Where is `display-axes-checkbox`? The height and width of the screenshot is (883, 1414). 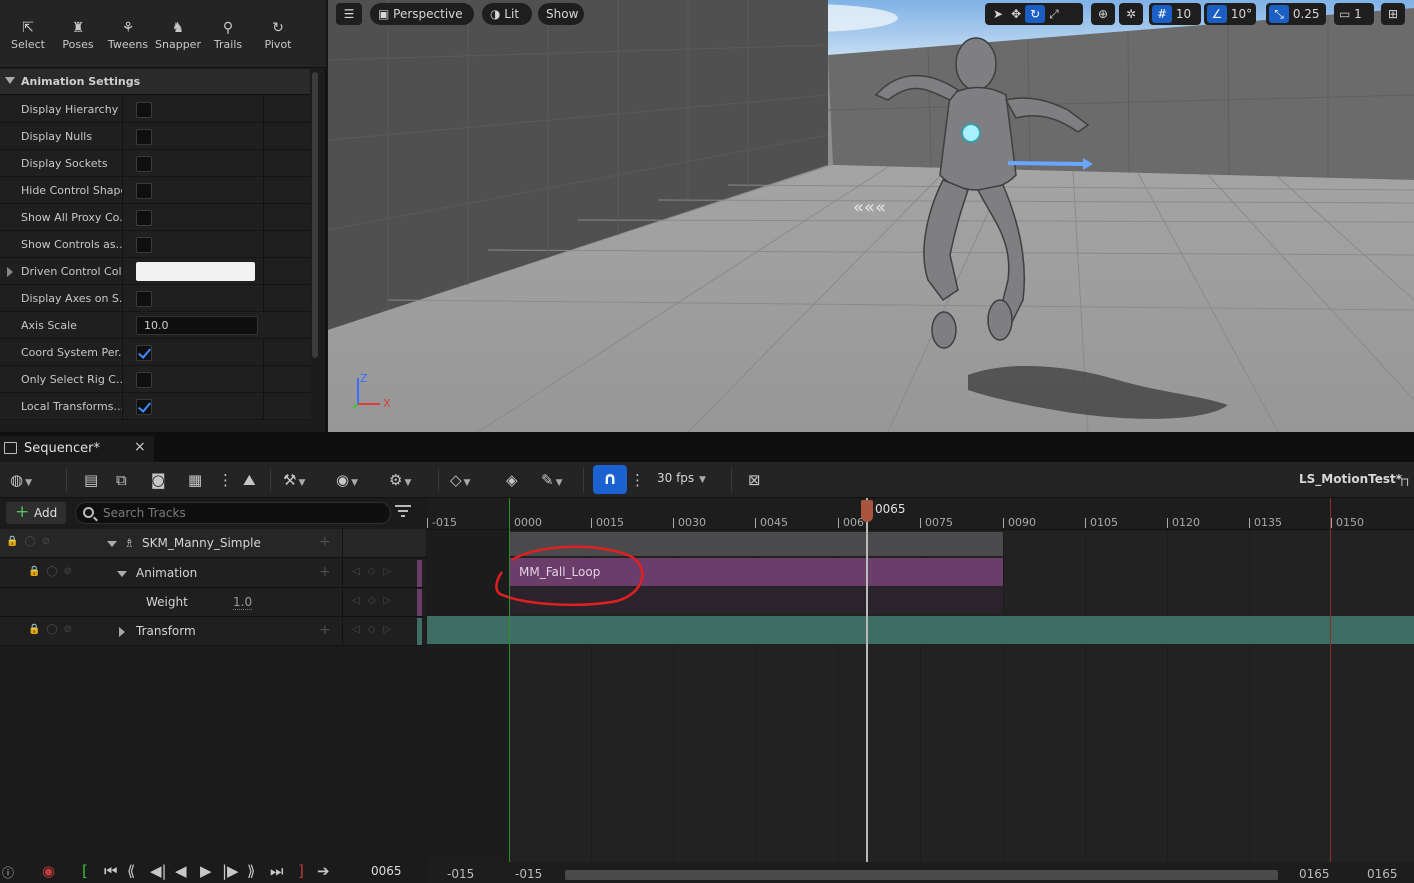 display-axes-checkbox is located at coordinates (144, 299).